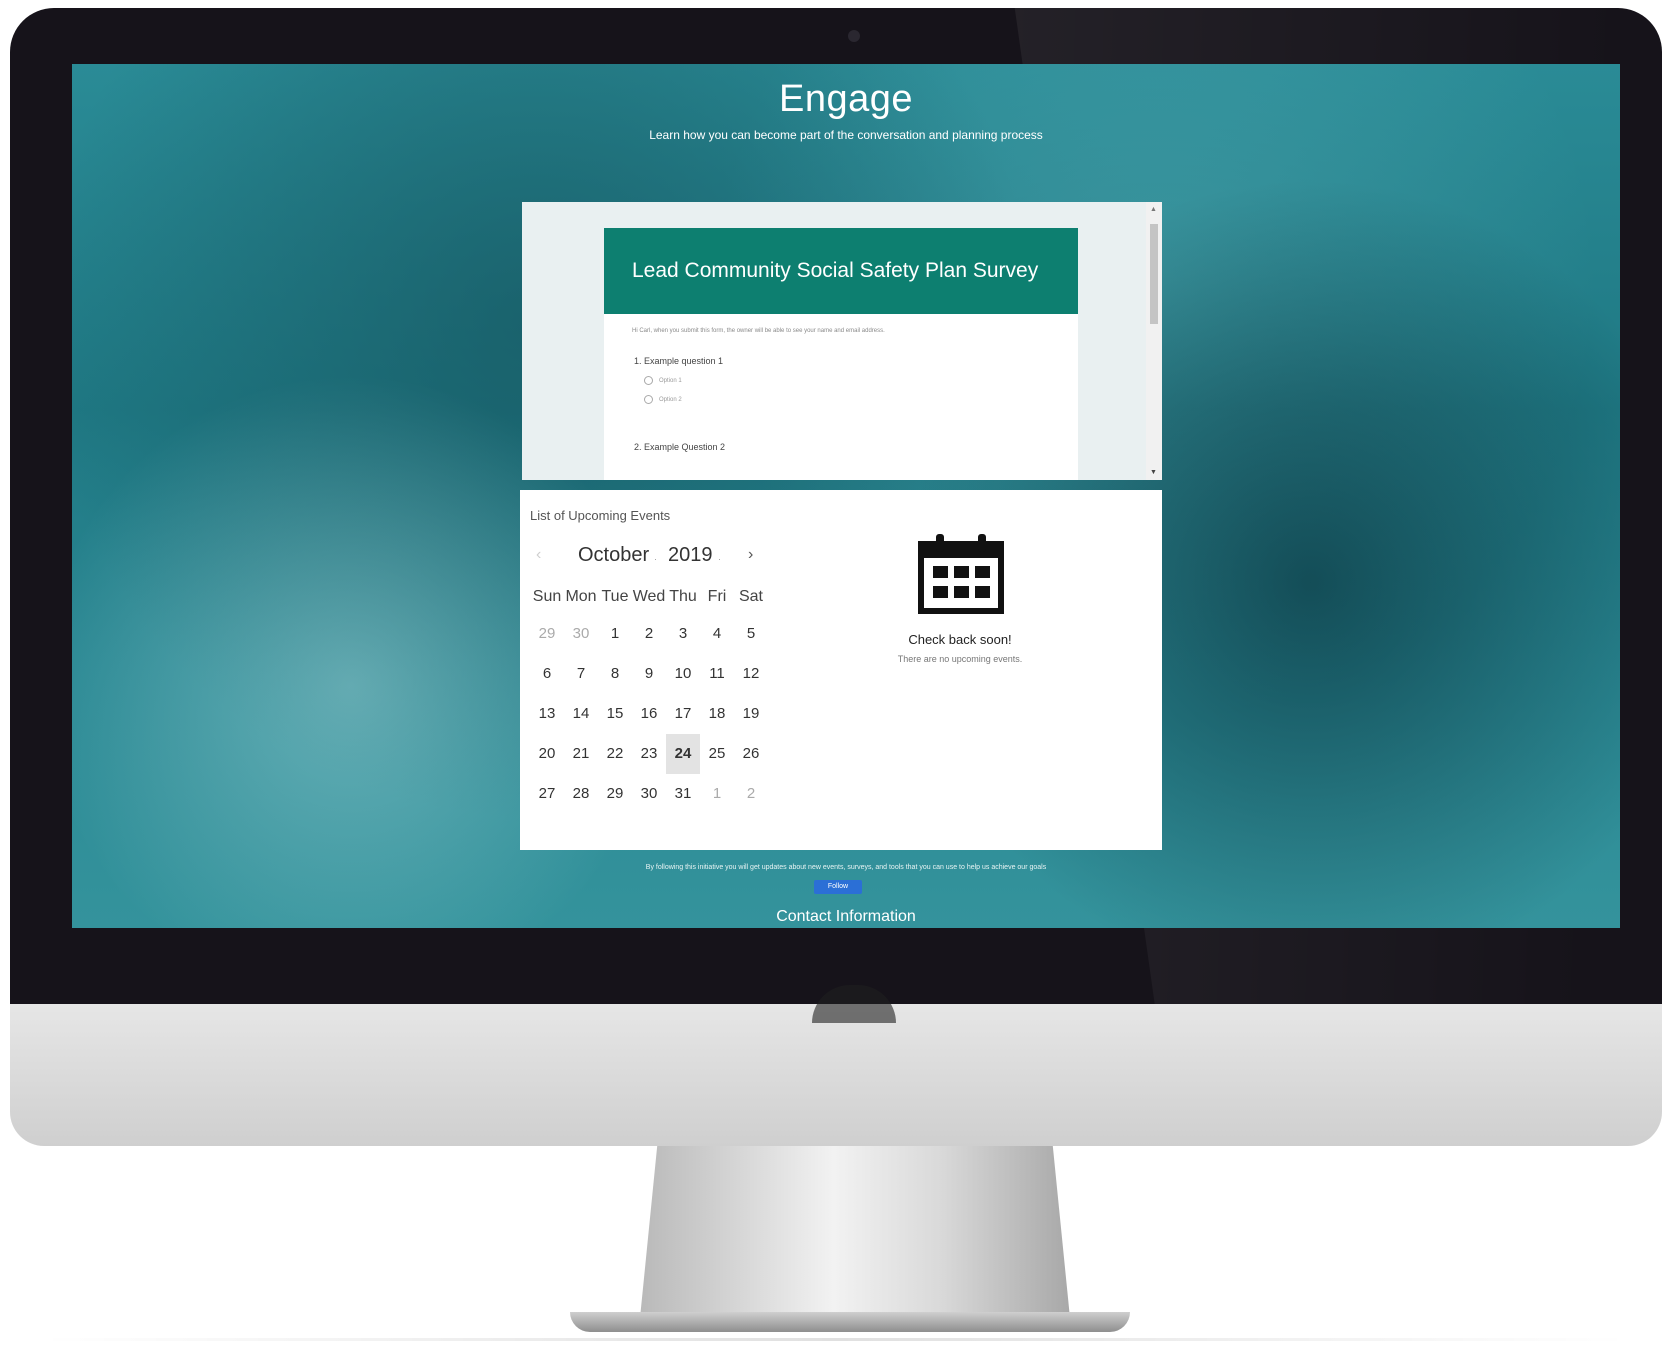 The width and height of the screenshot is (1670, 1352). I want to click on calendar-week-row: 6 7 8 9 10 11 12, so click(649, 674).